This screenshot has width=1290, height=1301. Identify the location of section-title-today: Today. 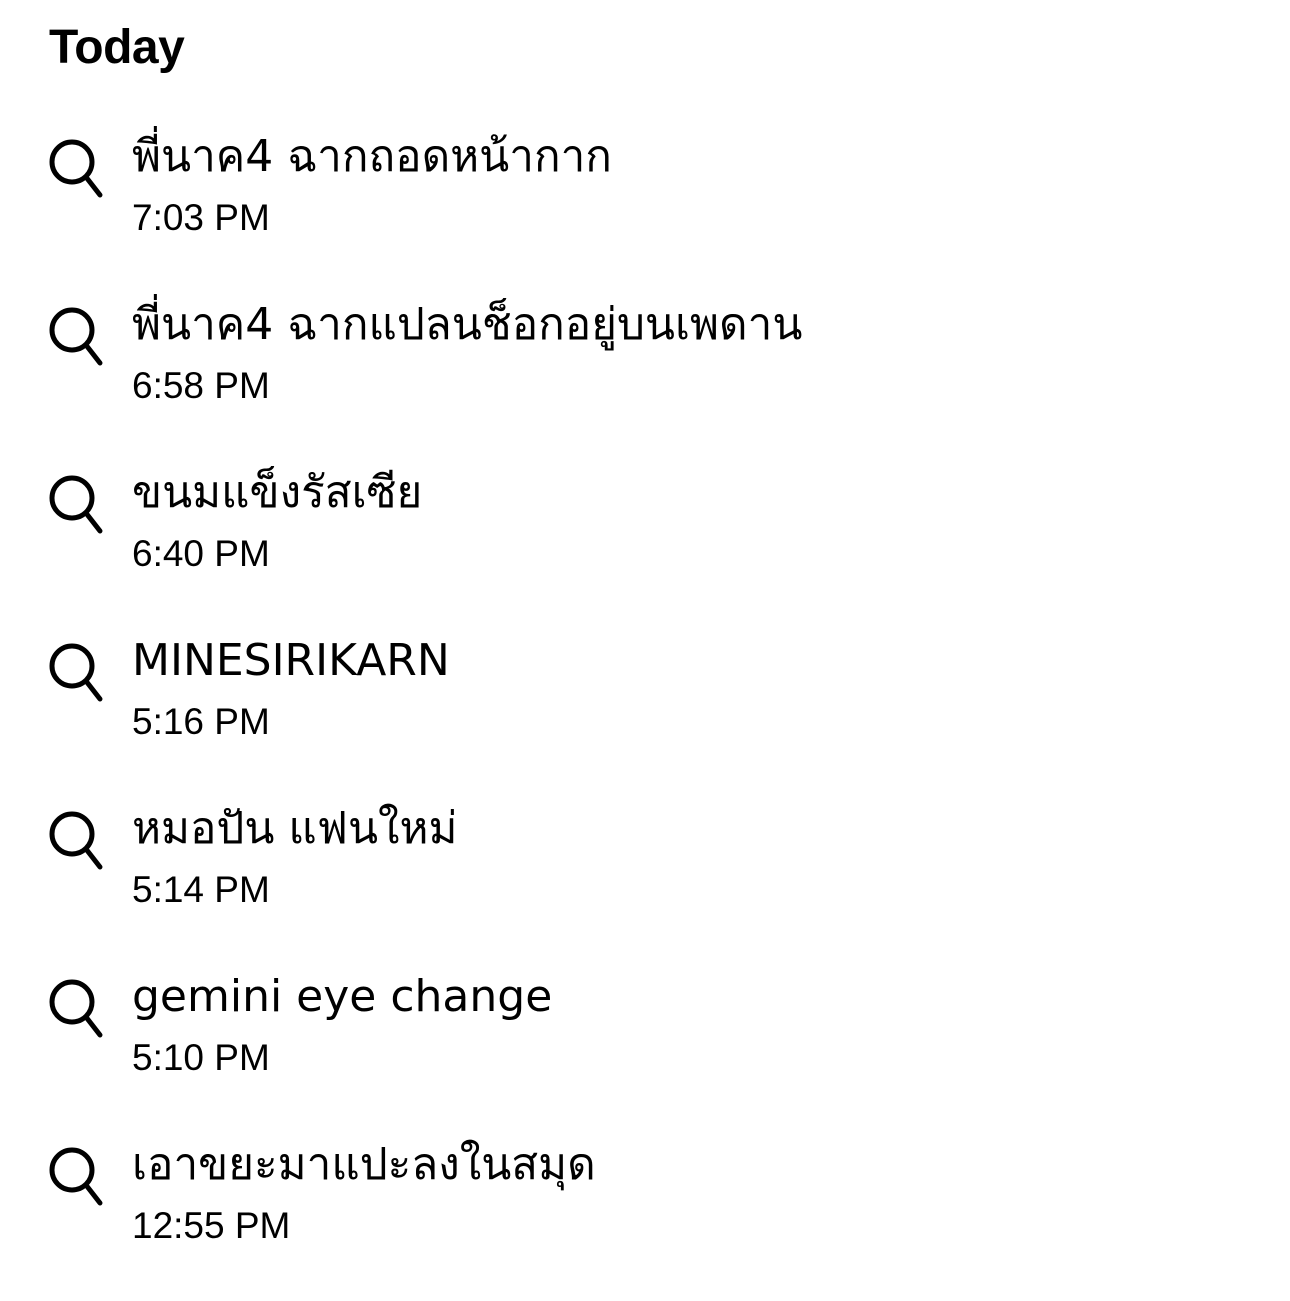
(117, 47).